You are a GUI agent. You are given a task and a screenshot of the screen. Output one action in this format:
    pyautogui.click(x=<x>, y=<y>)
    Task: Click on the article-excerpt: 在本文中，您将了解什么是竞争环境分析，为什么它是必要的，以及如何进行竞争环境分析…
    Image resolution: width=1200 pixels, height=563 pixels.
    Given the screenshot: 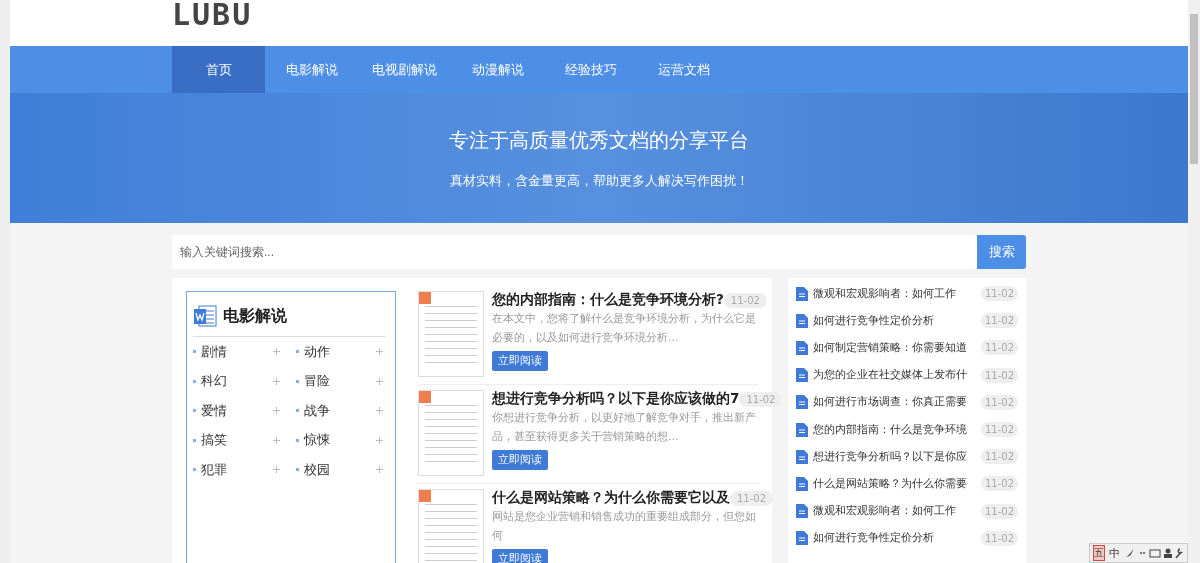 What is the action you would take?
    pyautogui.click(x=624, y=328)
    